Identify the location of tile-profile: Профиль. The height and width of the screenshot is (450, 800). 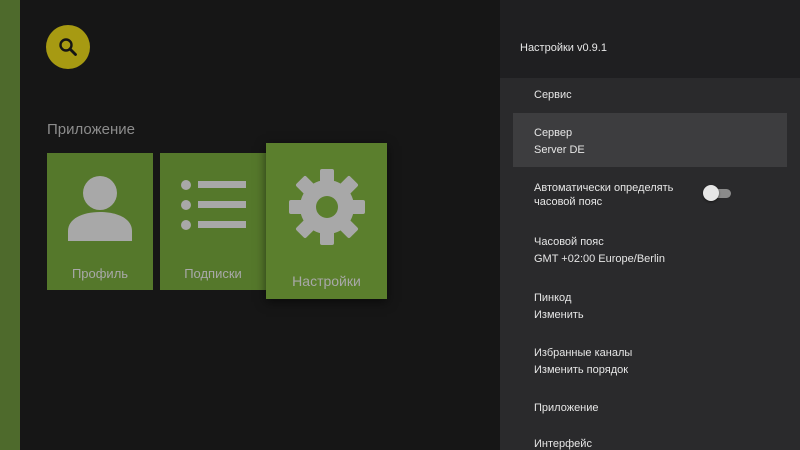
(100, 221).